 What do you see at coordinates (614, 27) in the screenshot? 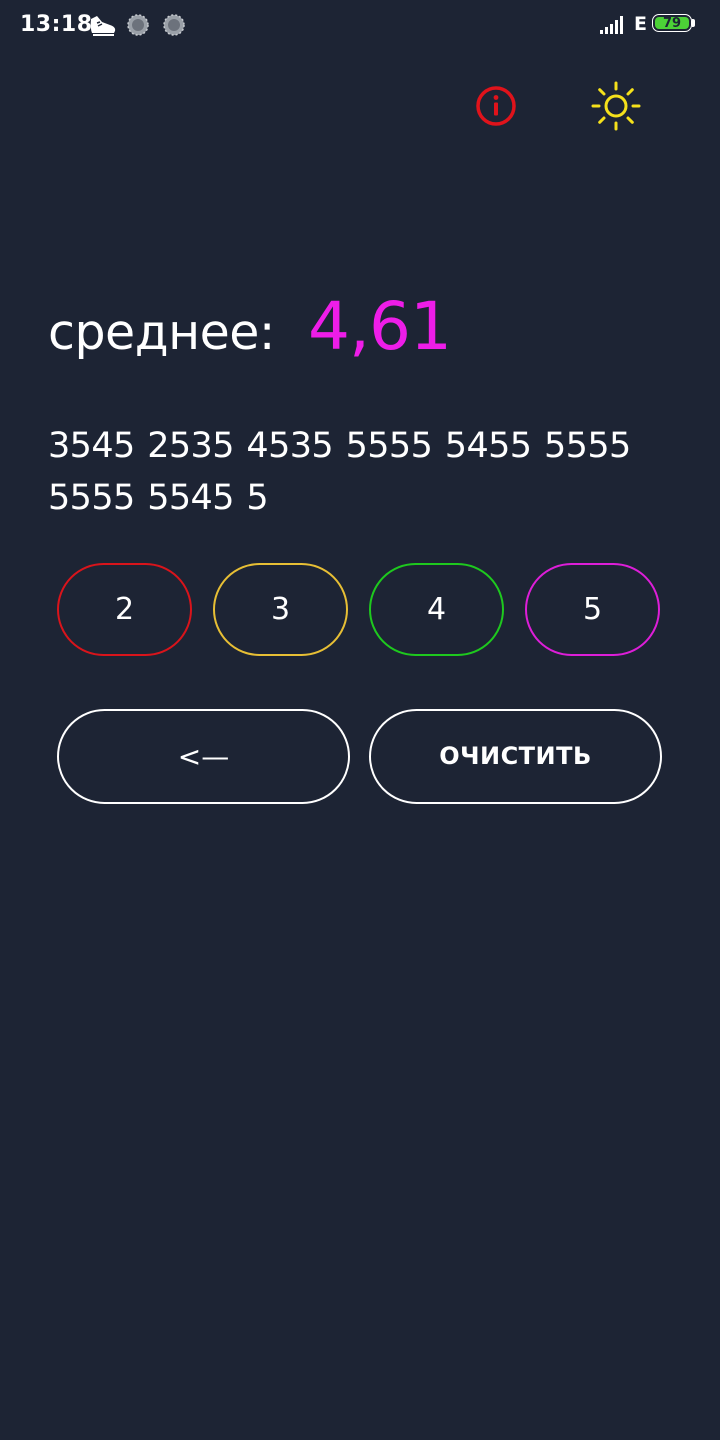
I see `signal-strength-icon` at bounding box center [614, 27].